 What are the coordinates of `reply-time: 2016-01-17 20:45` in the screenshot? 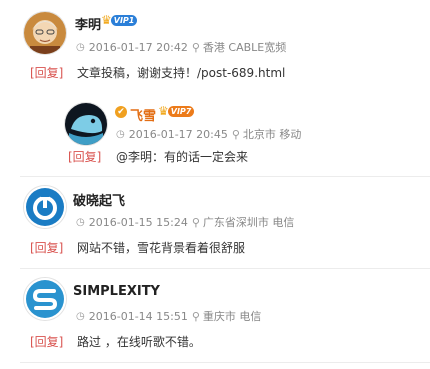 It's located at (178, 134).